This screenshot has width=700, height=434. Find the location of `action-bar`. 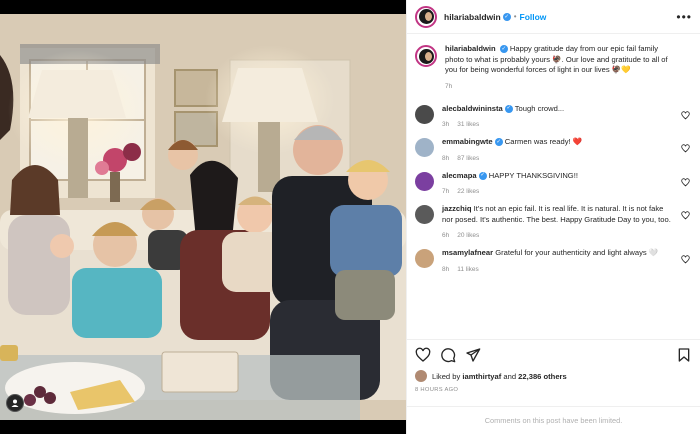

action-bar is located at coordinates (553, 355).